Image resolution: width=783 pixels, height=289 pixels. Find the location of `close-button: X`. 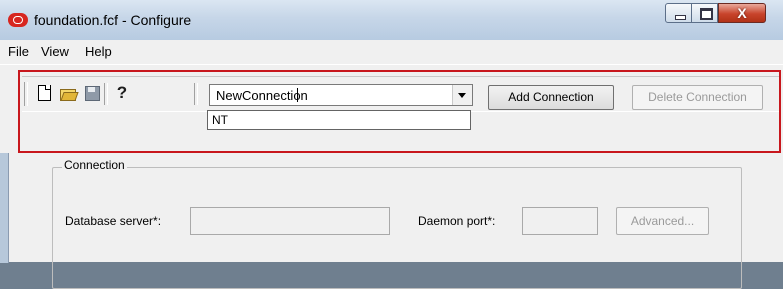

close-button: X is located at coordinates (742, 13).